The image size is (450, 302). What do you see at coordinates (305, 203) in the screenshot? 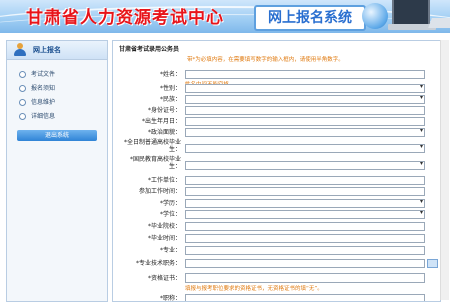
I see `education-select` at bounding box center [305, 203].